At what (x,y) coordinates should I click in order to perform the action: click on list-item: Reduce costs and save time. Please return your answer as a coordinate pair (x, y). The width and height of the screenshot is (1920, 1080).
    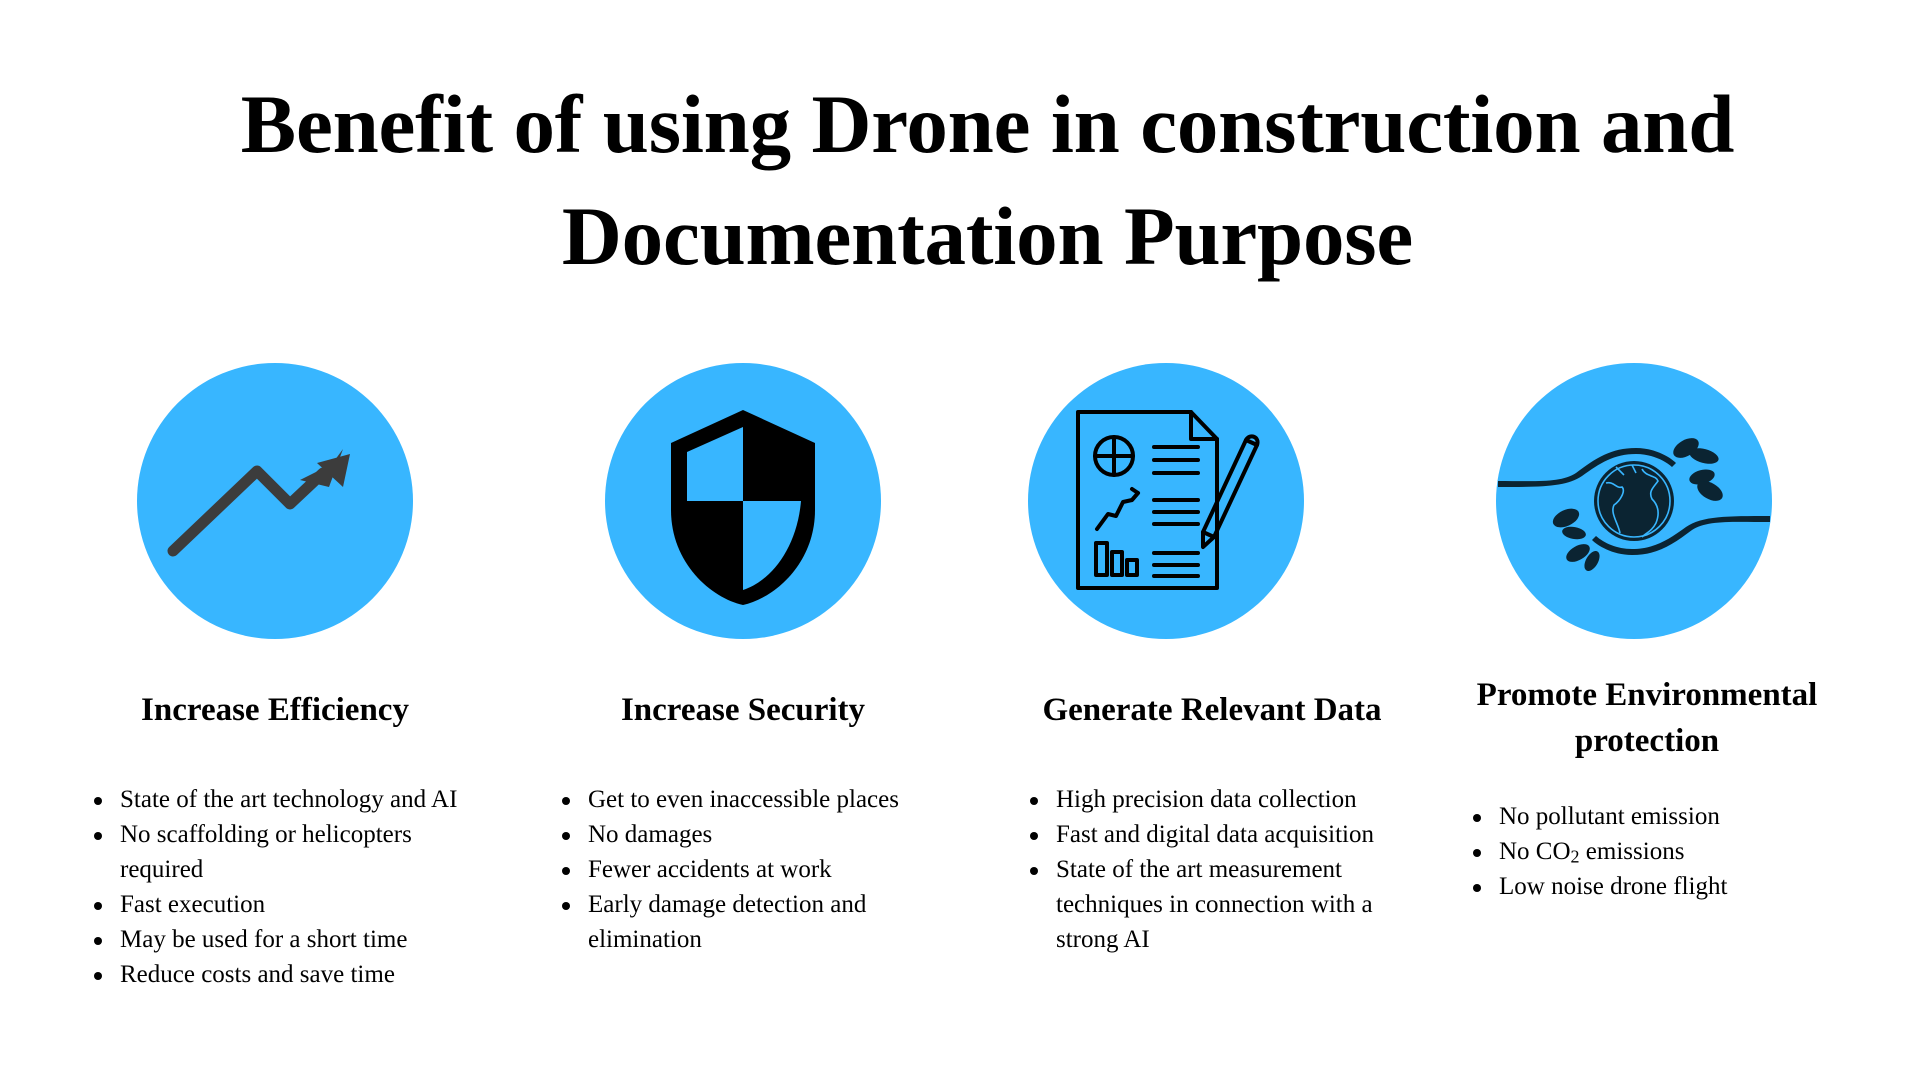
    Looking at the image, I should click on (294, 974).